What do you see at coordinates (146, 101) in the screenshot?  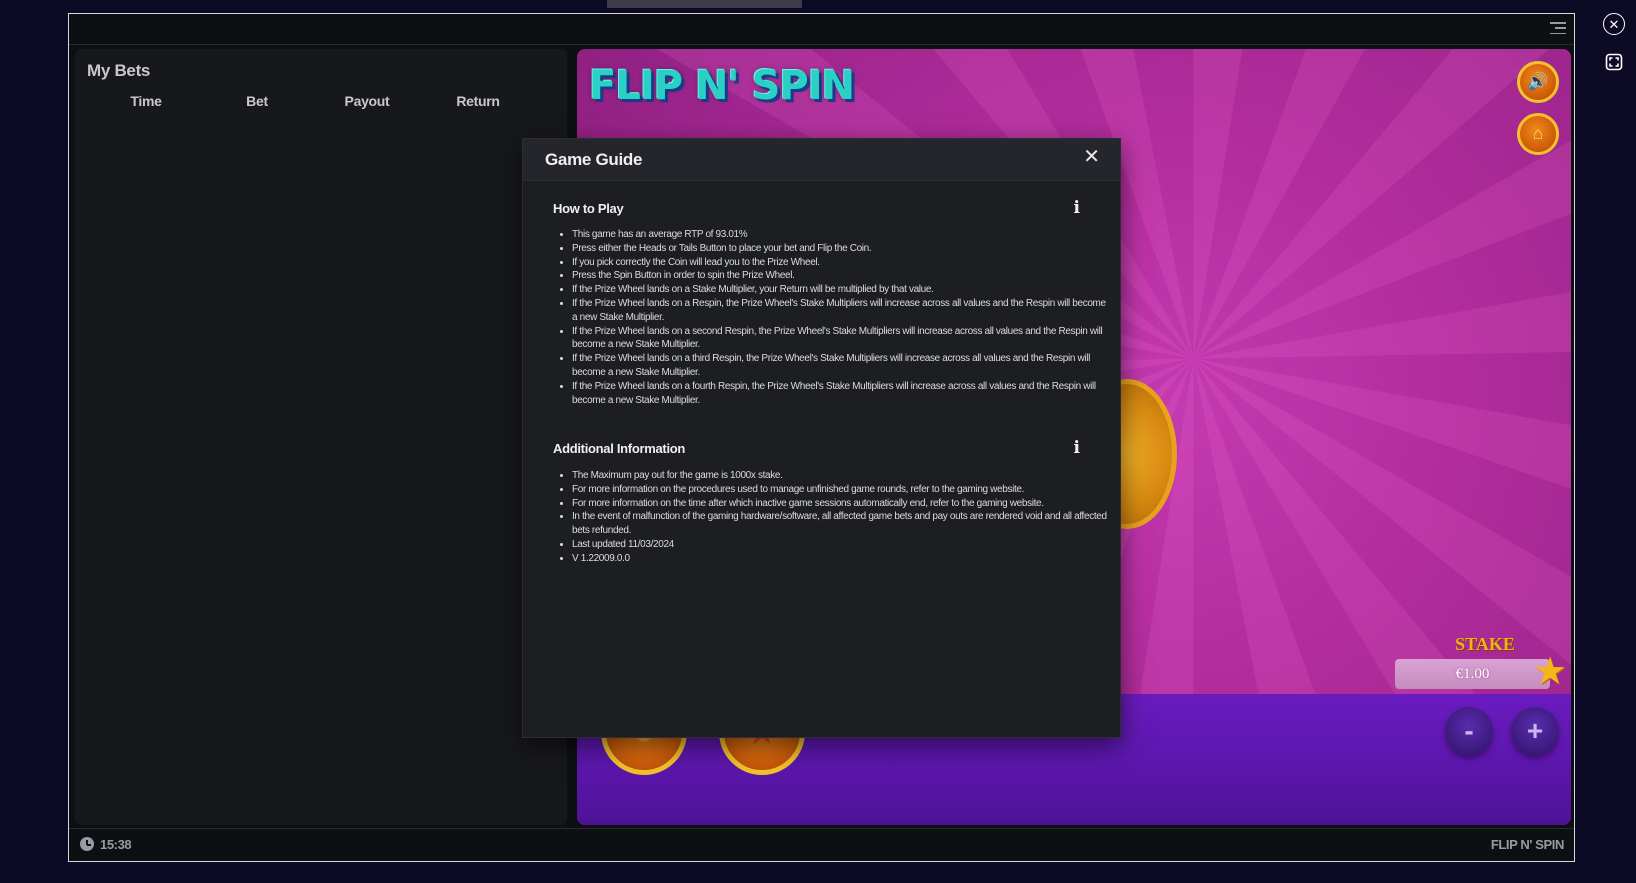 I see `column-time: Time` at bounding box center [146, 101].